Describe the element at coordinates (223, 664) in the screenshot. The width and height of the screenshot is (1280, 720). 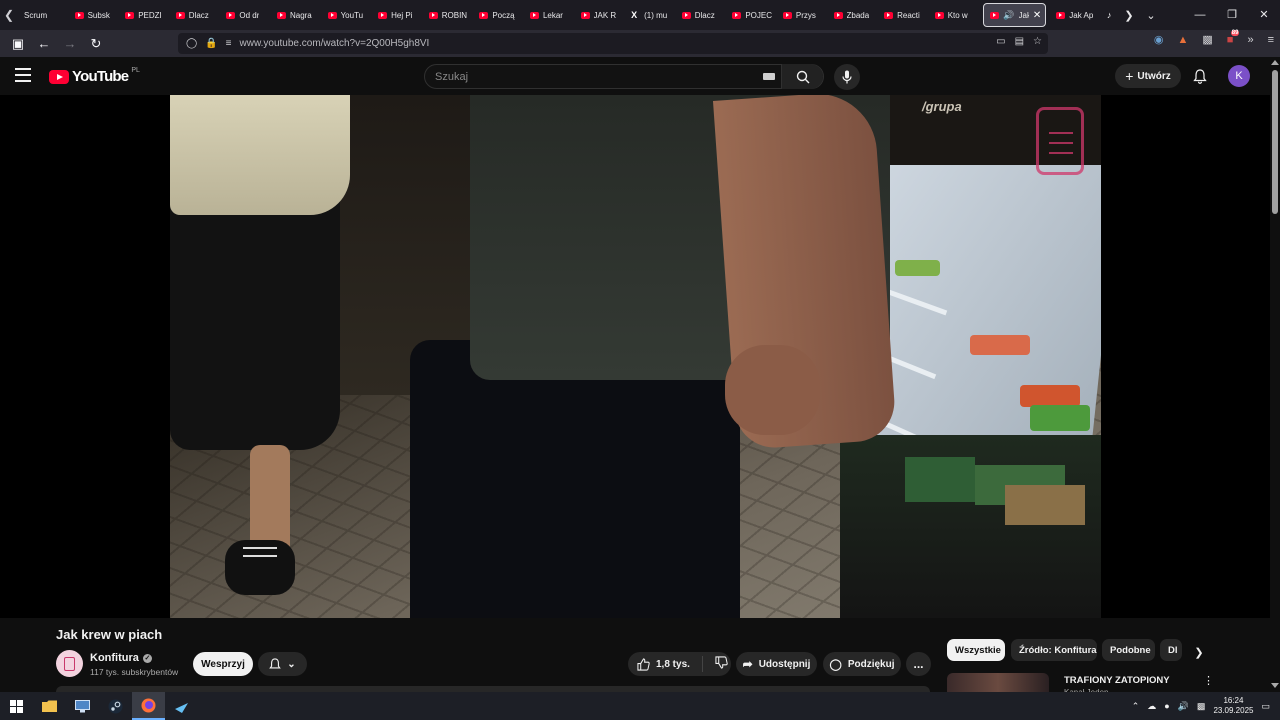
I see `join-button: Wesprzyj` at that location.